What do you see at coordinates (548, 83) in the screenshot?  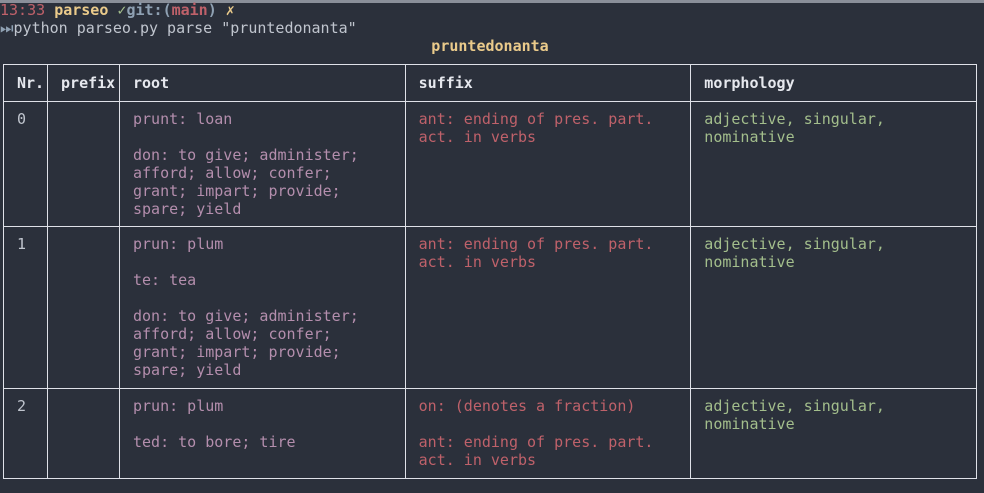 I see `header-suffix: suffix` at bounding box center [548, 83].